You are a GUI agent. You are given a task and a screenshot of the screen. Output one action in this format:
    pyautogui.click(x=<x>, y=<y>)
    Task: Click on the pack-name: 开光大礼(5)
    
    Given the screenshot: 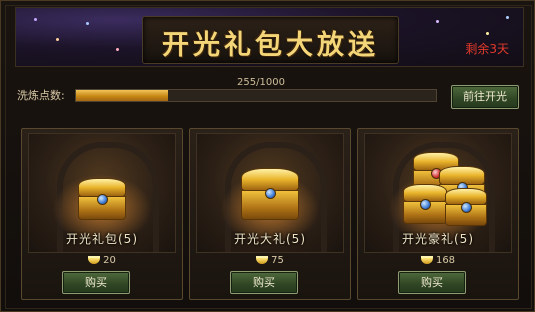 What is the action you would take?
    pyautogui.click(x=270, y=239)
    